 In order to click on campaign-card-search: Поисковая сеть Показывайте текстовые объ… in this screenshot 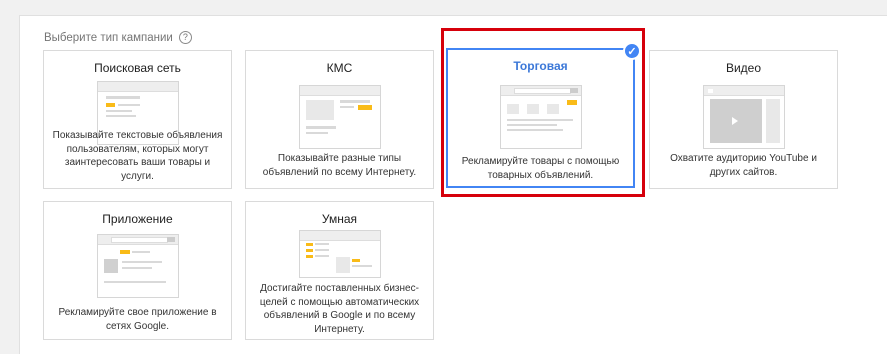, I will do `click(137, 119)`.